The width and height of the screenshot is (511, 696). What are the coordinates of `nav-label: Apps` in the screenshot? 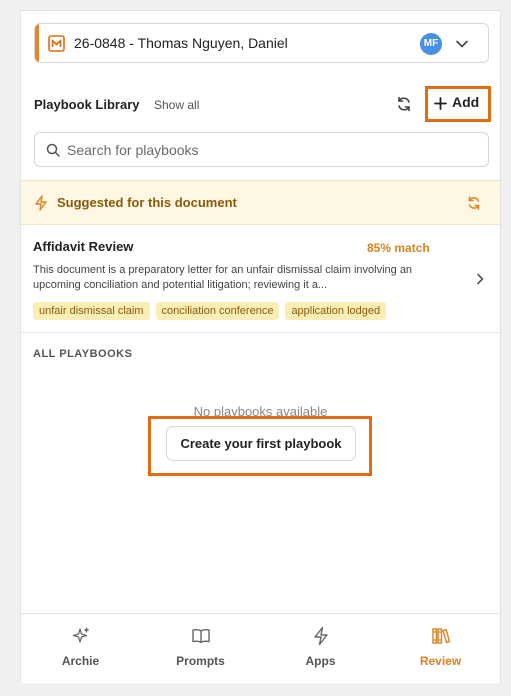 It's located at (320, 661).